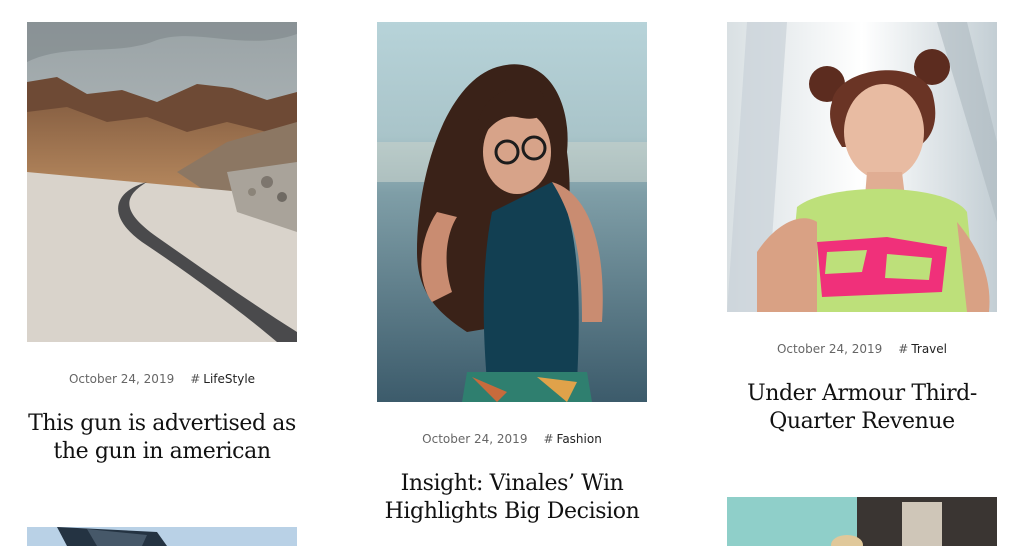  Describe the element at coordinates (862, 421) in the screenshot. I see `post-title-line: Quarter Revenue` at that location.